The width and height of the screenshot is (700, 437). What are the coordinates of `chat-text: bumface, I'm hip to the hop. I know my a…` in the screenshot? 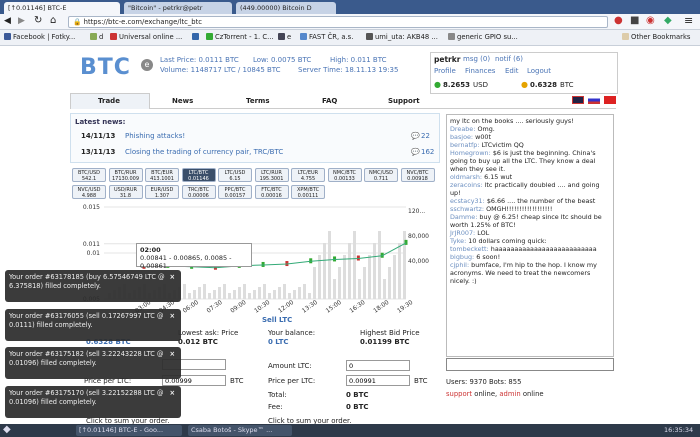 It's located at (523, 273).